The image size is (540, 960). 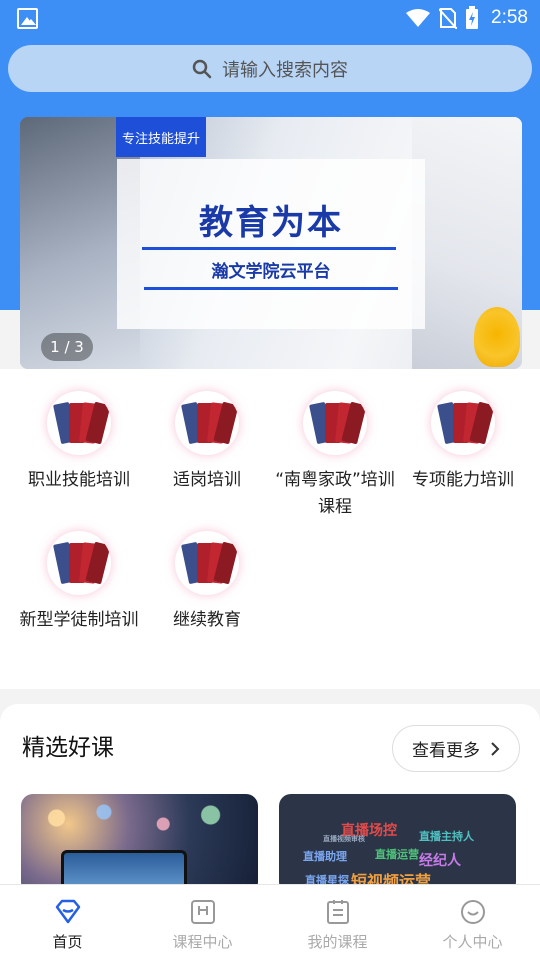 I want to click on wifi-icon, so click(x=418, y=18).